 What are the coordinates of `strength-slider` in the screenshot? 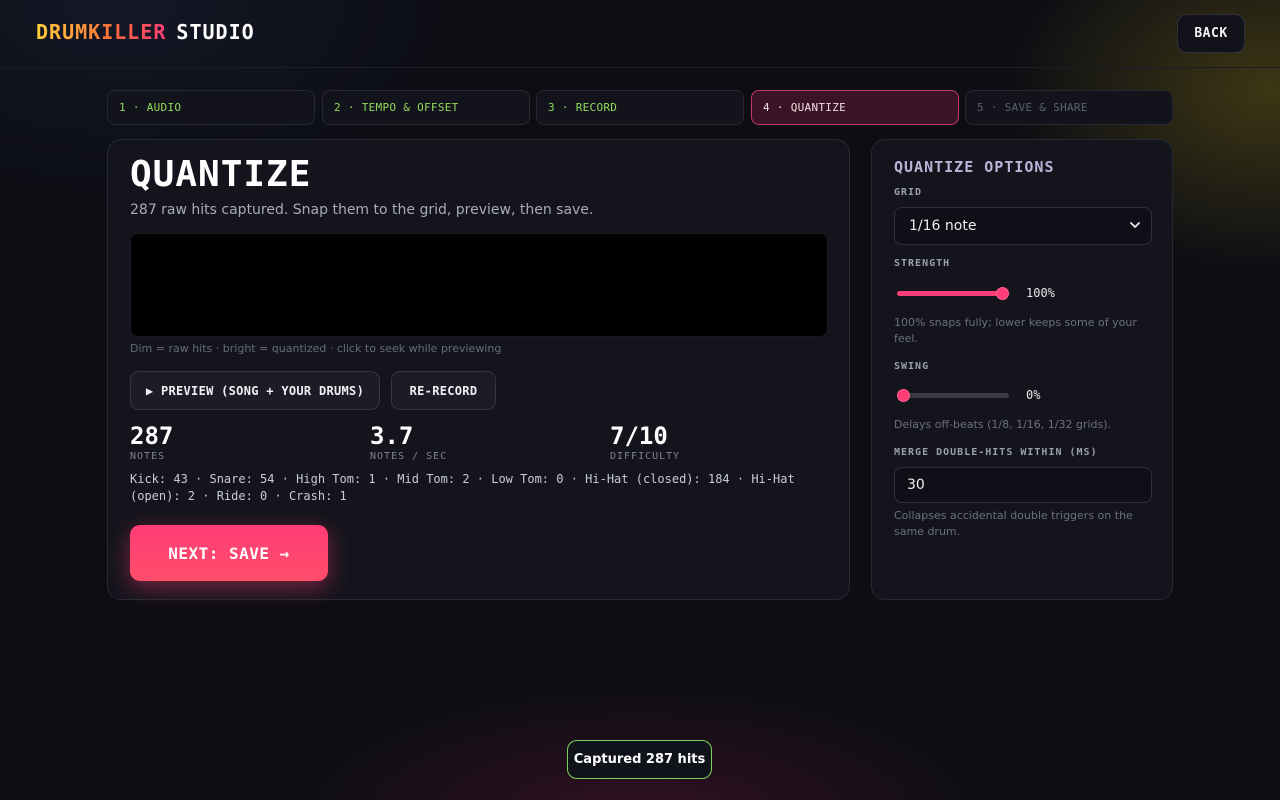 It's located at (953, 293).